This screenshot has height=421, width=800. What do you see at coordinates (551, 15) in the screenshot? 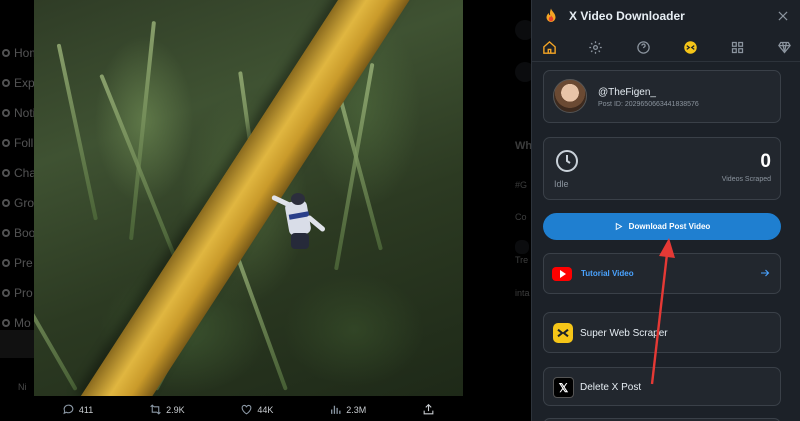
I see `flame-logo-icon` at bounding box center [551, 15].